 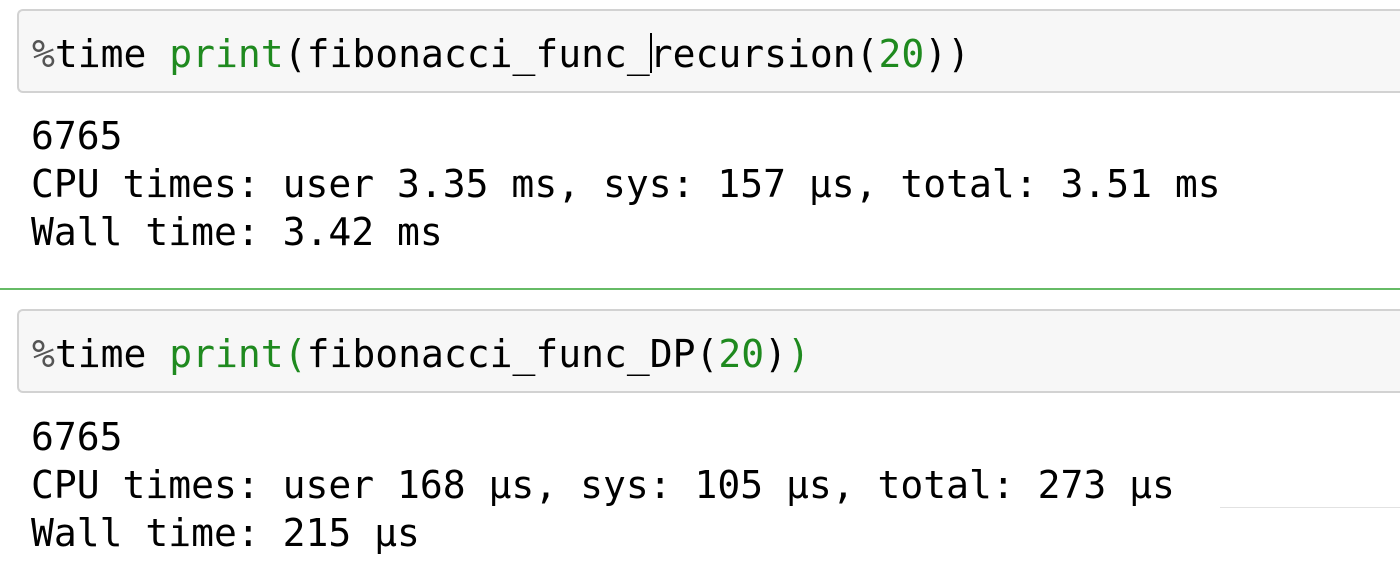 What do you see at coordinates (478, 54) in the screenshot?
I see `function-name-part: fibonacci_func_` at bounding box center [478, 54].